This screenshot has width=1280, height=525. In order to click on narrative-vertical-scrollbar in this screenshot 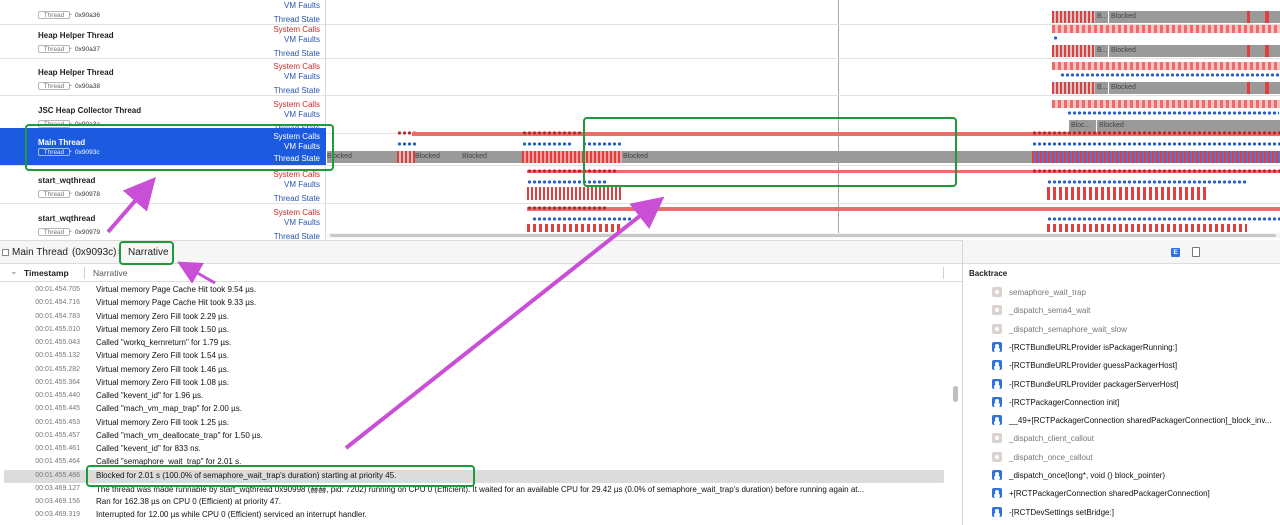, I will do `click(955, 394)`.